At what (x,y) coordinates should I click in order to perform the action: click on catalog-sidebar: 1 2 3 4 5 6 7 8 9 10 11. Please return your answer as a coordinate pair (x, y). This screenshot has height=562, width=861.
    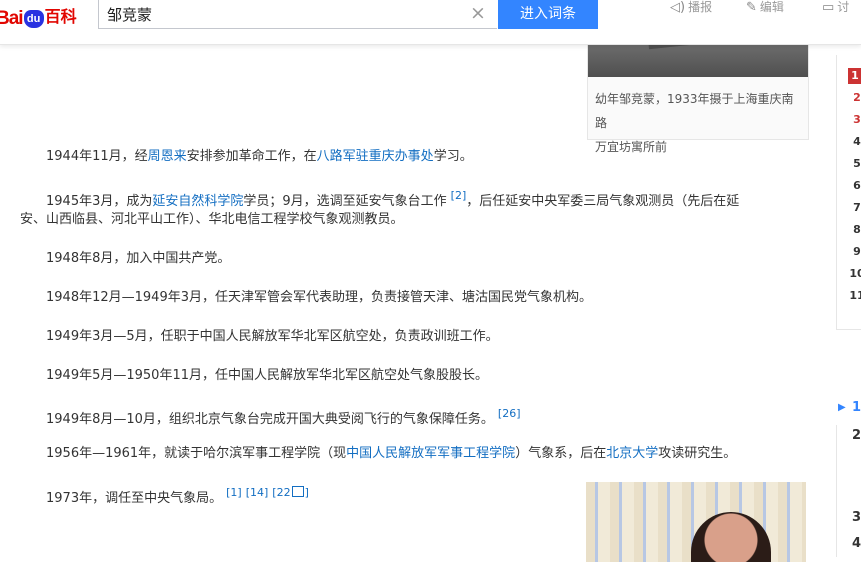
    Looking at the image, I should click on (848, 192).